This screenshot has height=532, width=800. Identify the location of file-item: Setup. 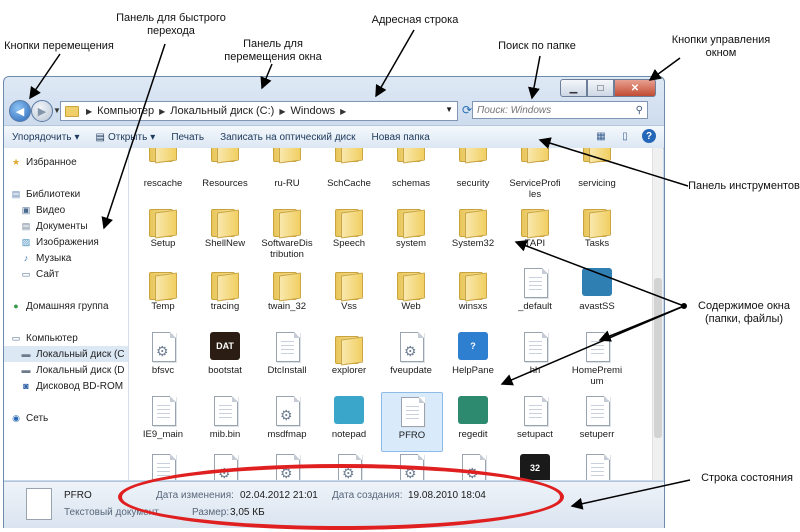
(163, 230).